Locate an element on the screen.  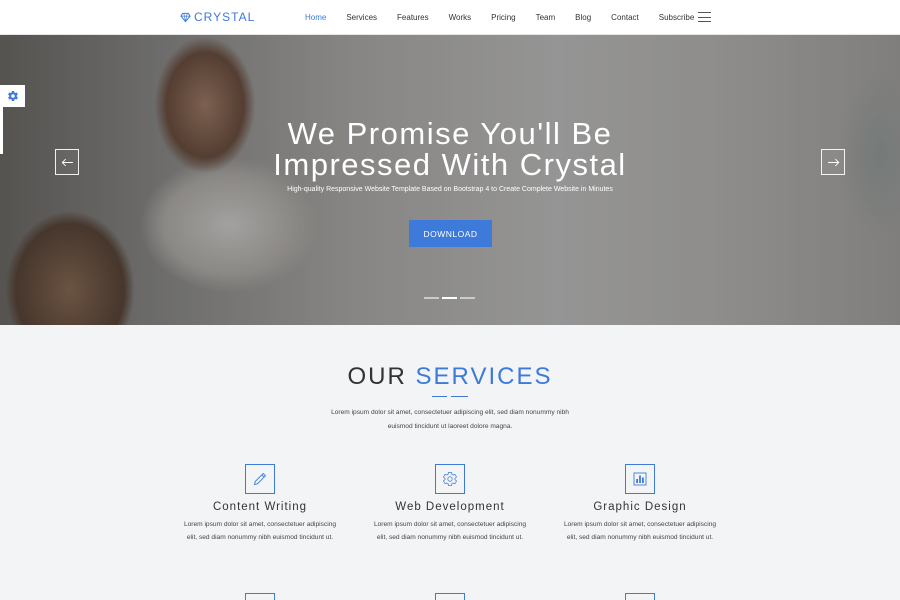
nav-link-subscribe: Subscribe is located at coordinates (677, 17).